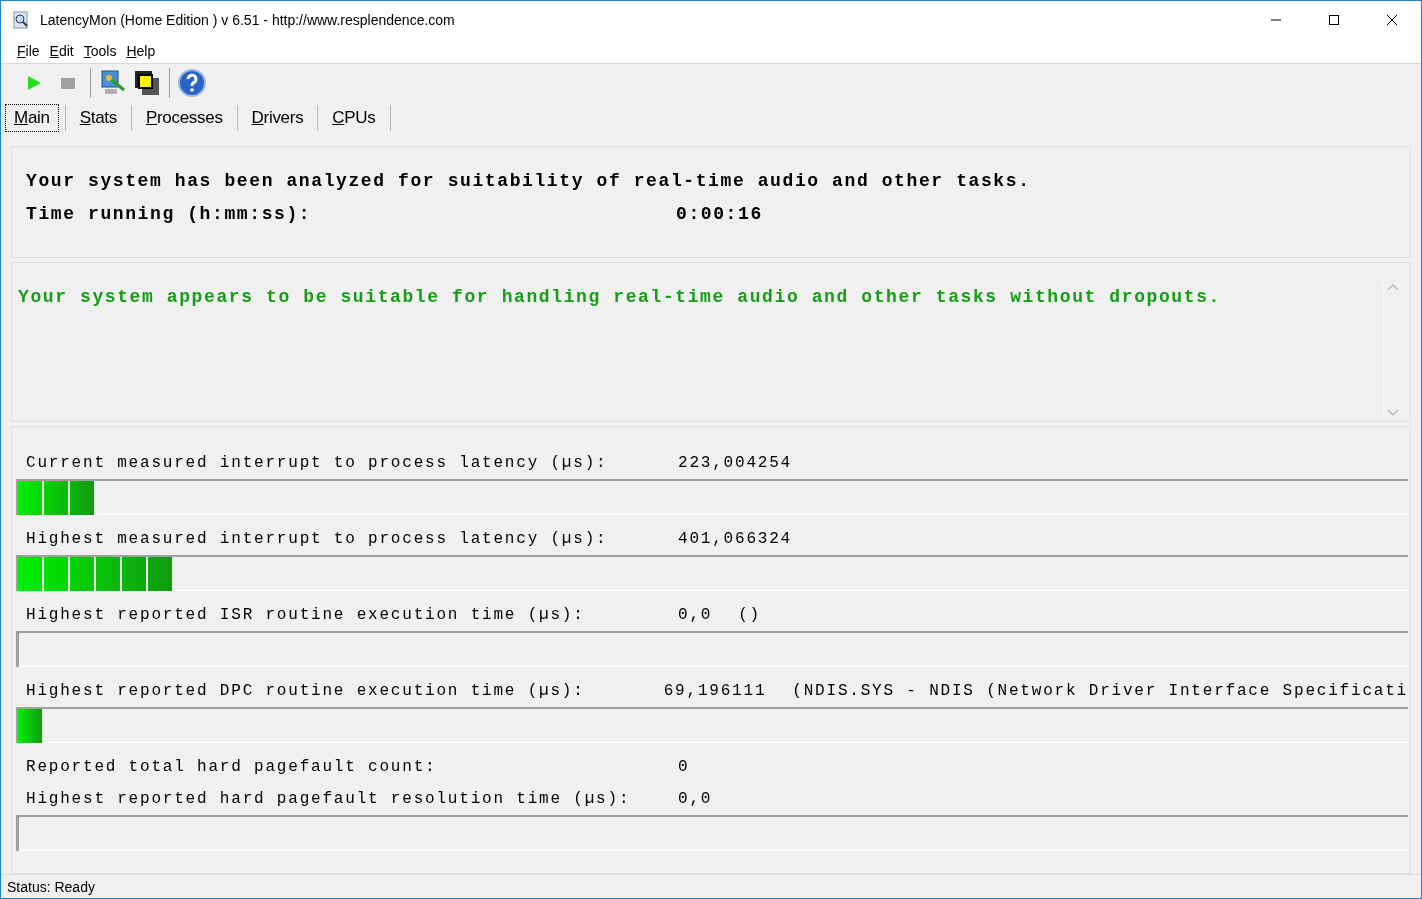 Image resolution: width=1422 pixels, height=899 pixels. Describe the element at coordinates (619, 297) in the screenshot. I see `verdict-text: Your system appears to be suitable for handling real-time audio and other tasks without dropouts.` at that location.